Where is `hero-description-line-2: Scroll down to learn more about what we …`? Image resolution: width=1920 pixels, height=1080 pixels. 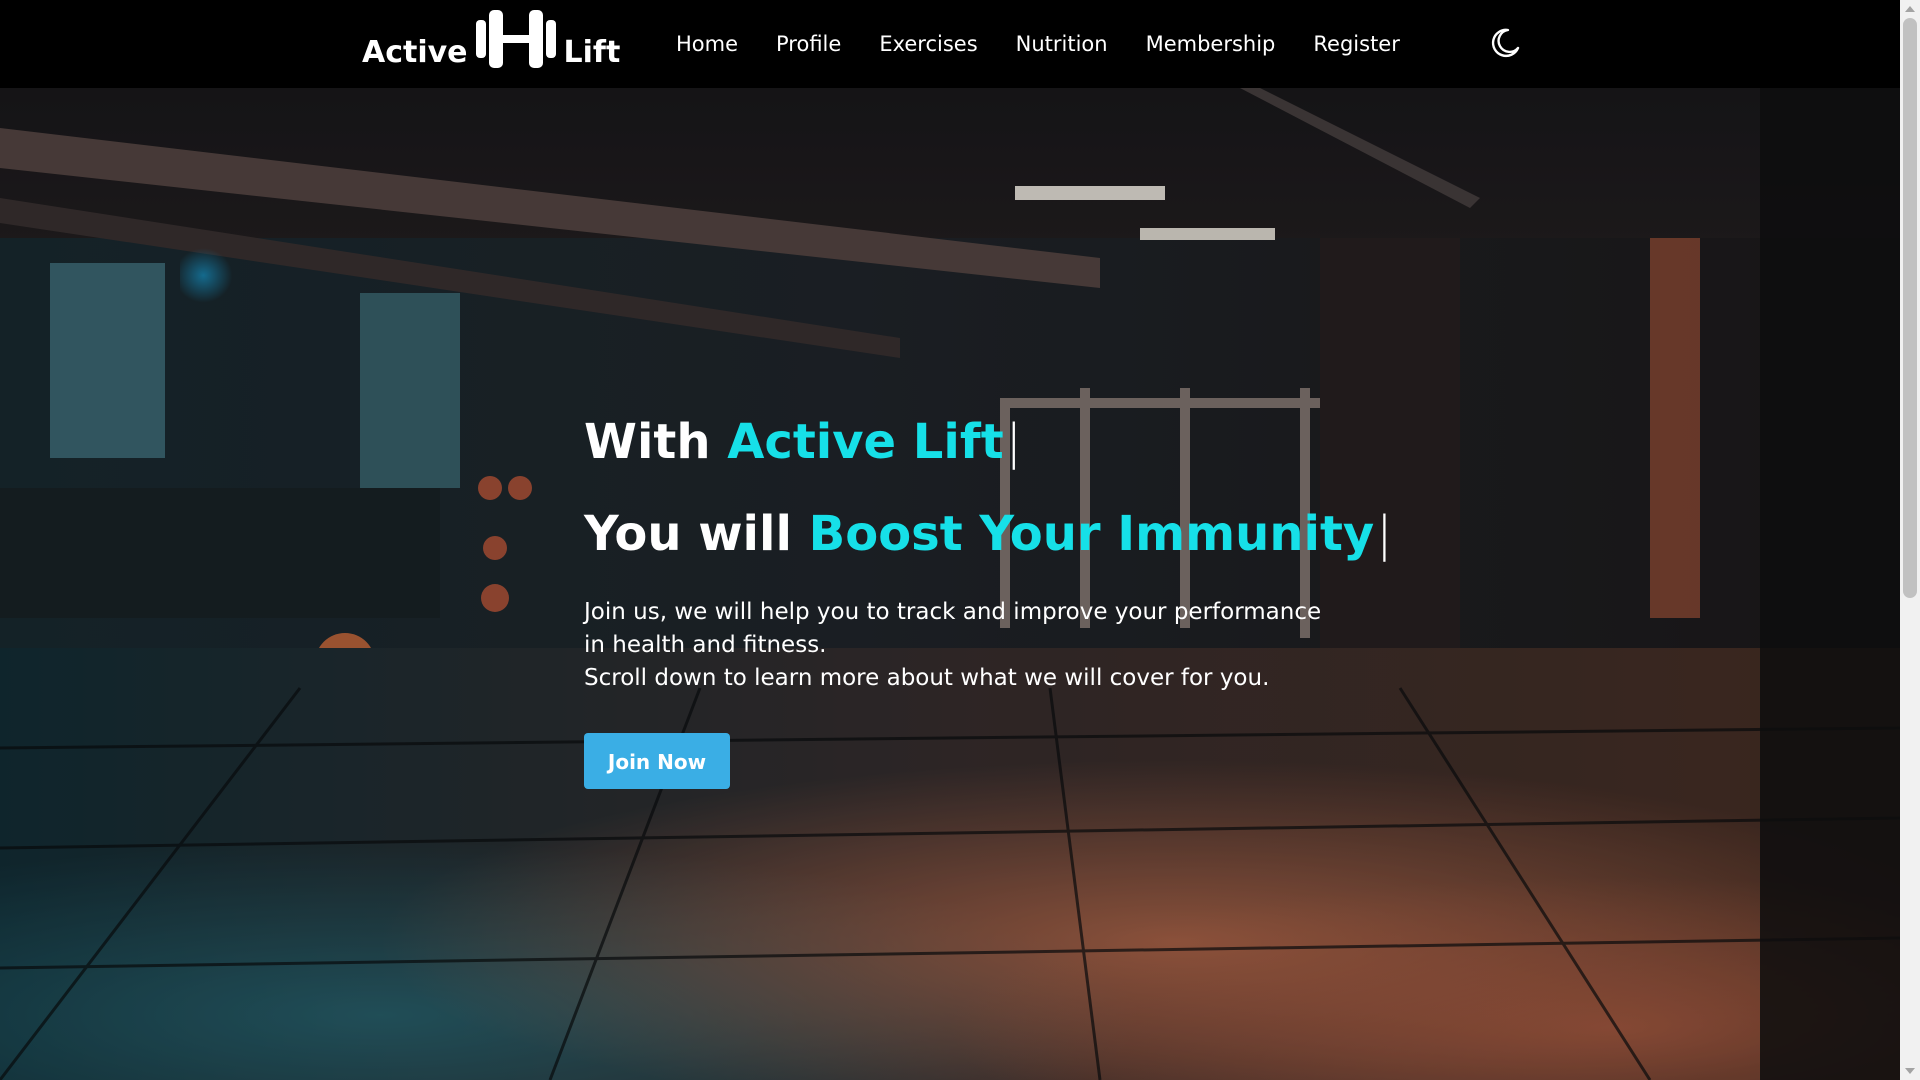
hero-description-line-2: Scroll down to learn more about what we … is located at coordinates (927, 678).